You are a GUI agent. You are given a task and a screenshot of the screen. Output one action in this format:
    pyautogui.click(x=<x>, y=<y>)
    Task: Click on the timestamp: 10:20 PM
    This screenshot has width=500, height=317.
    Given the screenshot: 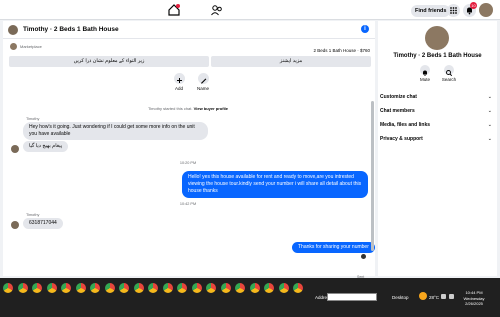 What is the action you would take?
    pyautogui.click(x=188, y=163)
    